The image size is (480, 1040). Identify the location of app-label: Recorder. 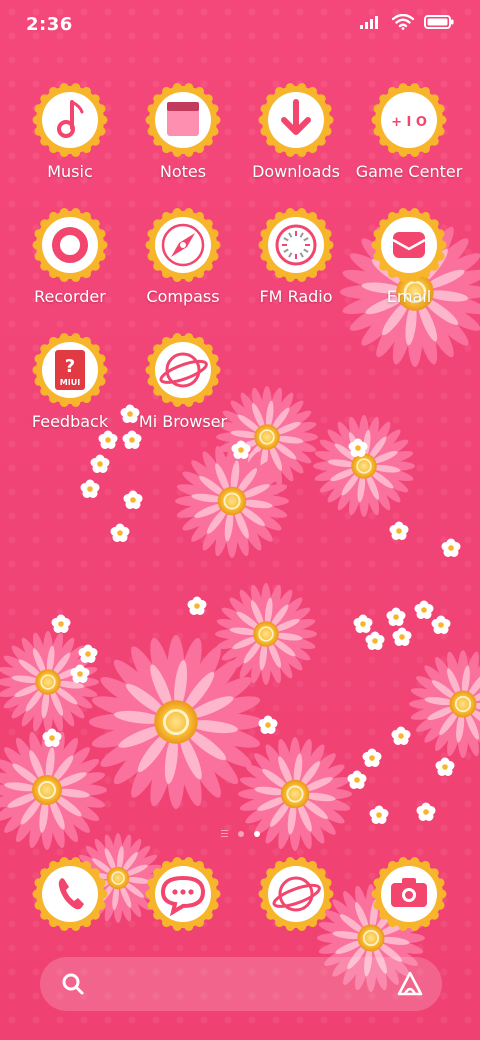
(70, 296).